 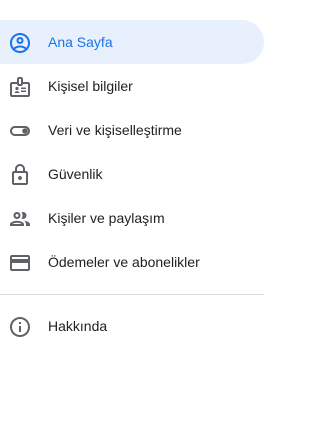 What do you see at coordinates (132, 326) in the screenshot?
I see `nav-item-about: Hakkında` at bounding box center [132, 326].